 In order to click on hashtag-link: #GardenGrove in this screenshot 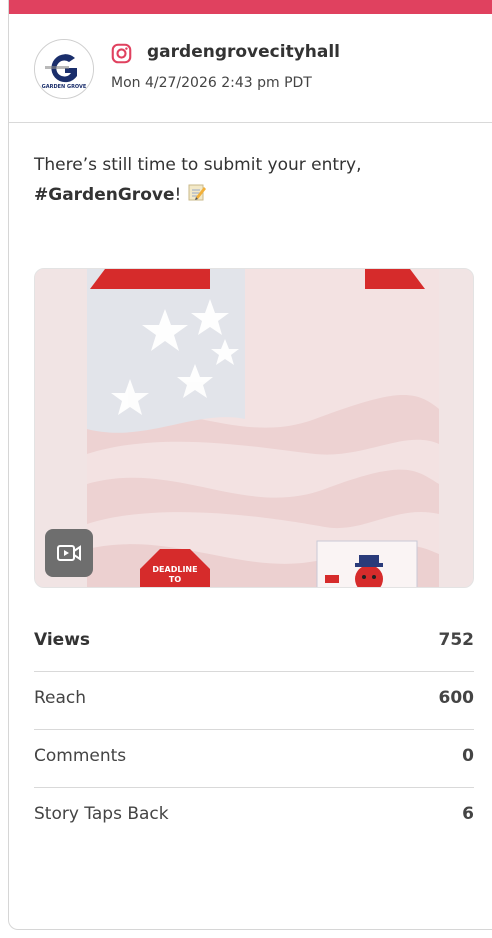, I will do `click(104, 195)`.